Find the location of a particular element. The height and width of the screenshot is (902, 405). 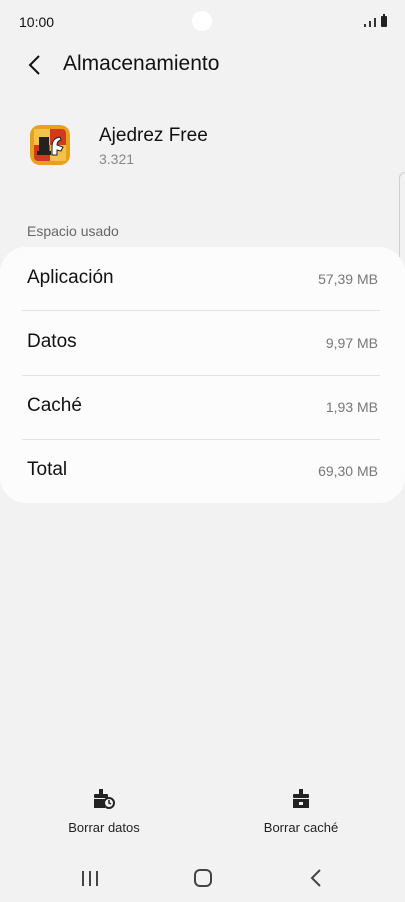

page-title: Almacenamiento is located at coordinates (141, 63).